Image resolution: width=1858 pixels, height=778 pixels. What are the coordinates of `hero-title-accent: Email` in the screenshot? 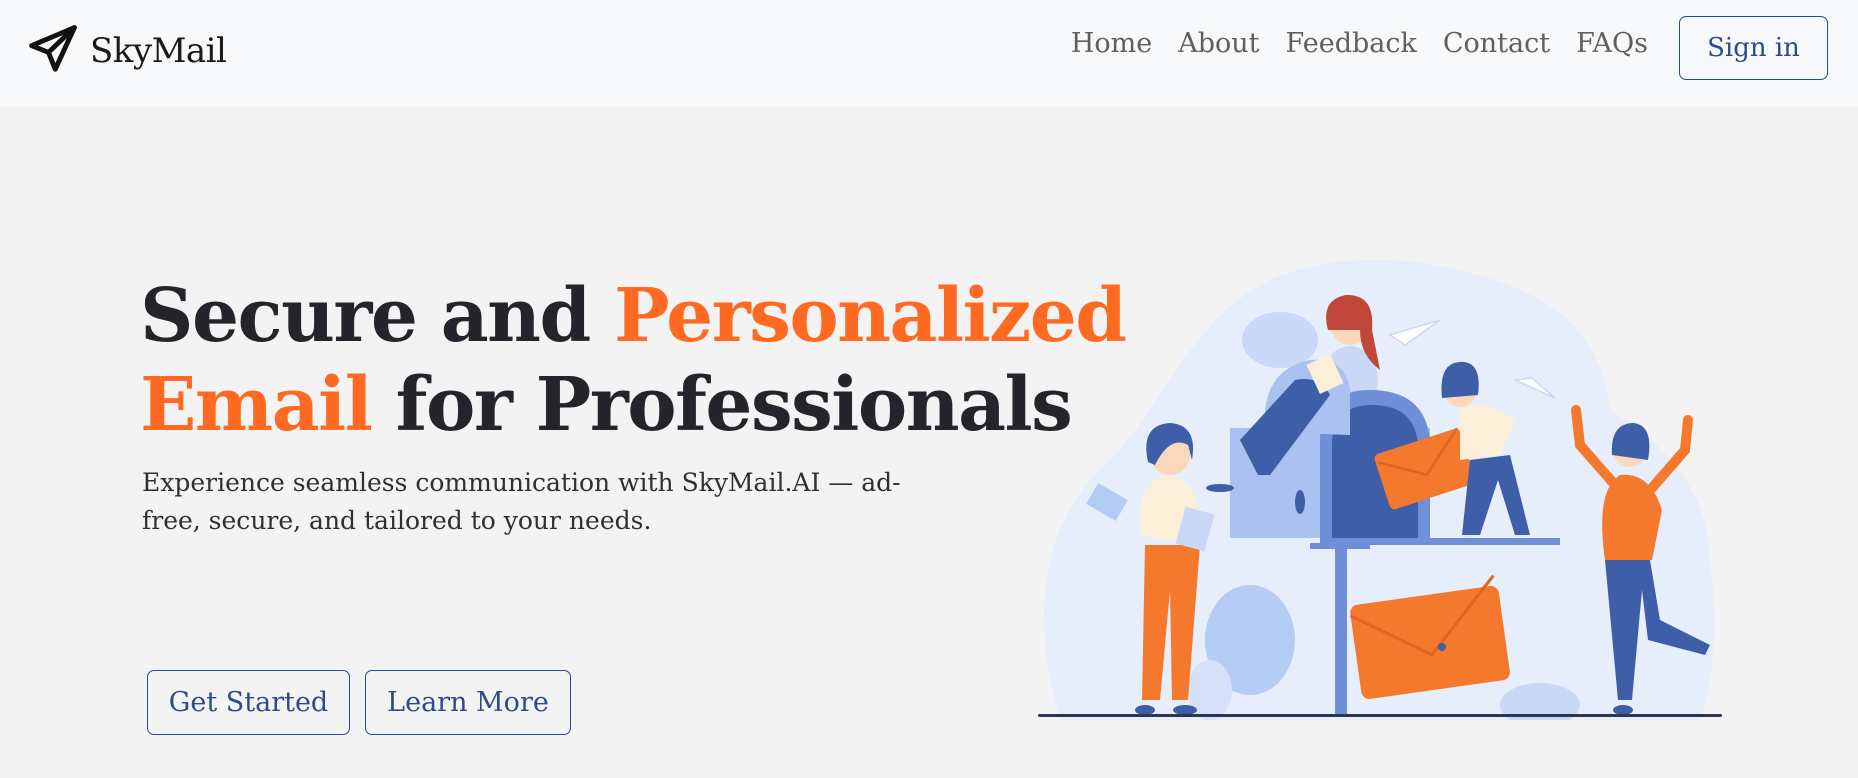 It's located at (256, 405).